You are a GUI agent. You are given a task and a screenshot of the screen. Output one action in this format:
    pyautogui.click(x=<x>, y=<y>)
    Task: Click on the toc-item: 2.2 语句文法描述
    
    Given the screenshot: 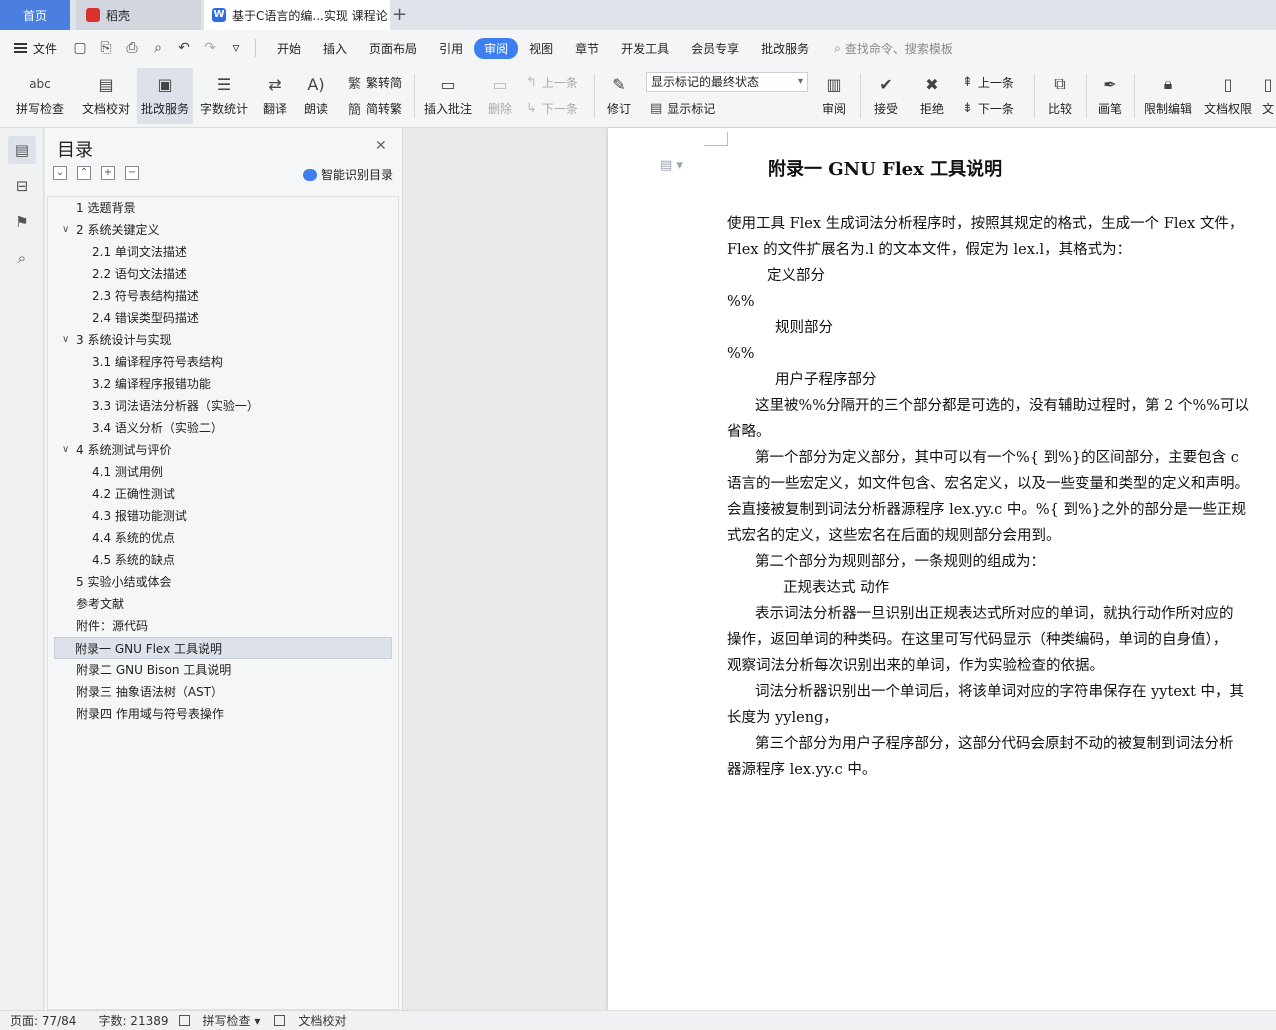 What is the action you would take?
    pyautogui.click(x=223, y=274)
    